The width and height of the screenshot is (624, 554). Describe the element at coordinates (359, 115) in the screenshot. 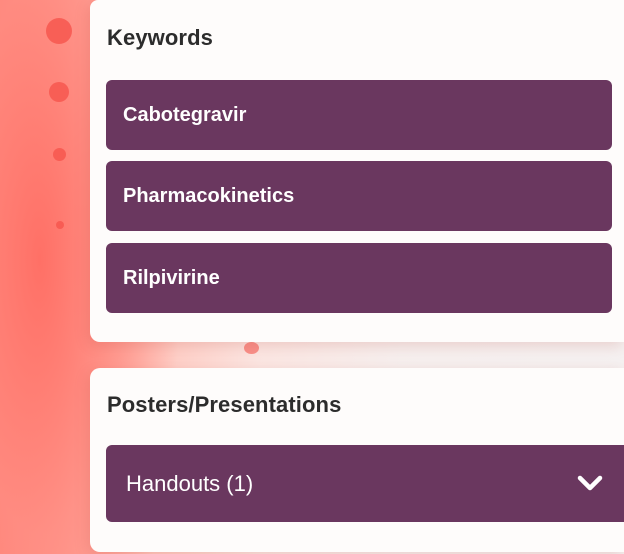

I see `keyword-cabotegravir: Cabotegravir` at that location.